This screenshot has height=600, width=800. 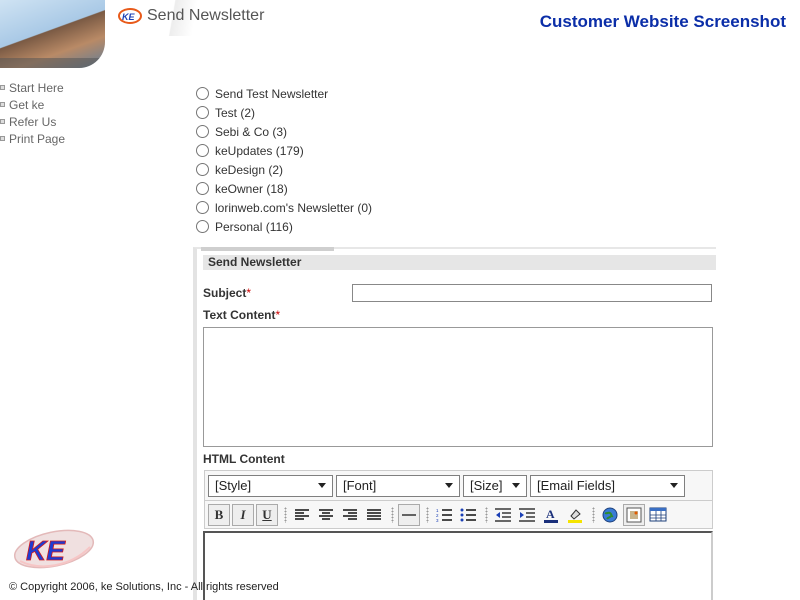 I want to click on nav-item-print-page: Print Page, so click(x=32, y=138).